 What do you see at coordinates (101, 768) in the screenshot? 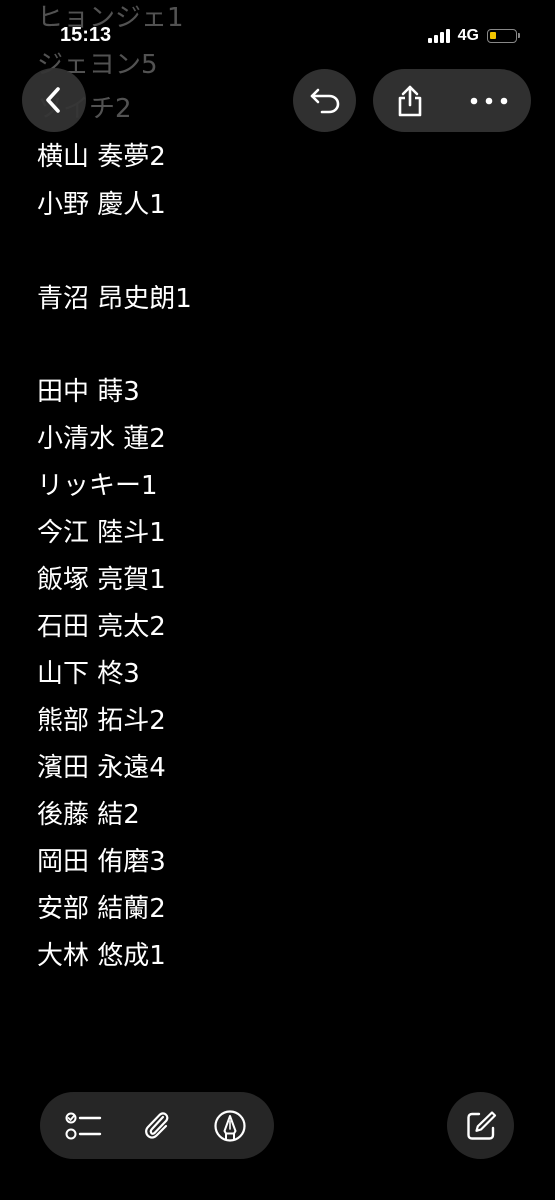
I see `note-line: 濱田 永遠4` at bounding box center [101, 768].